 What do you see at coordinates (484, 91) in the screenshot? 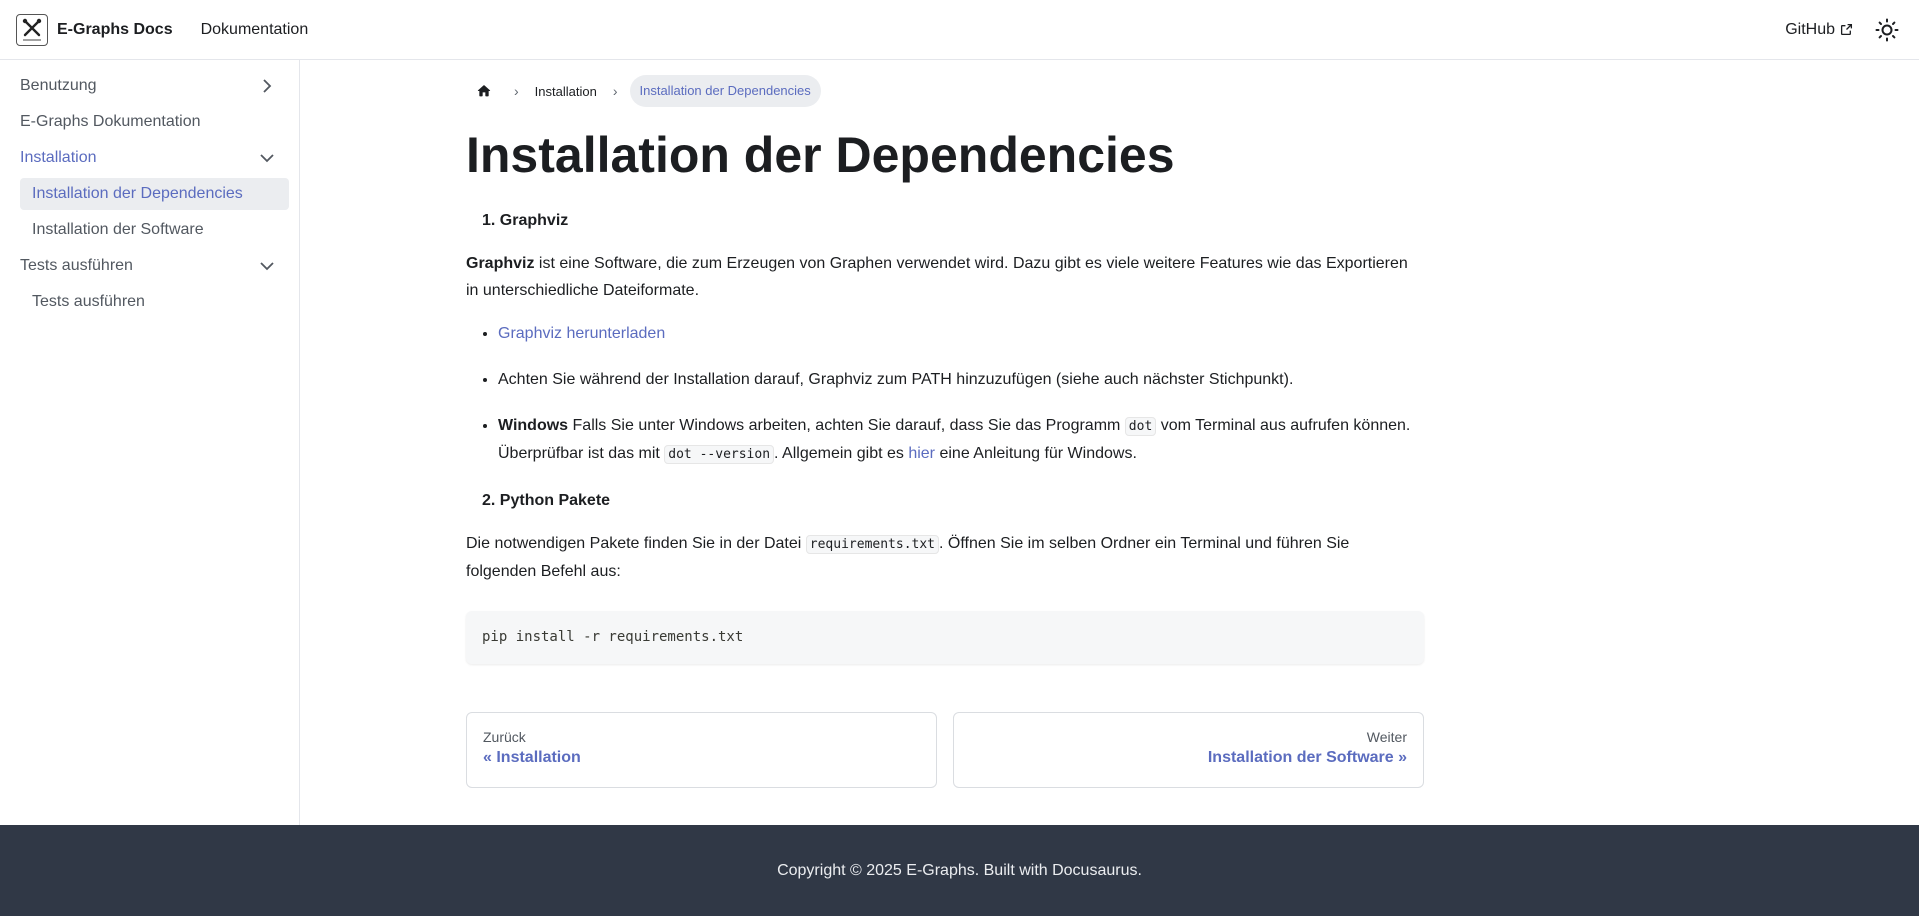
I see `home-icon` at bounding box center [484, 91].